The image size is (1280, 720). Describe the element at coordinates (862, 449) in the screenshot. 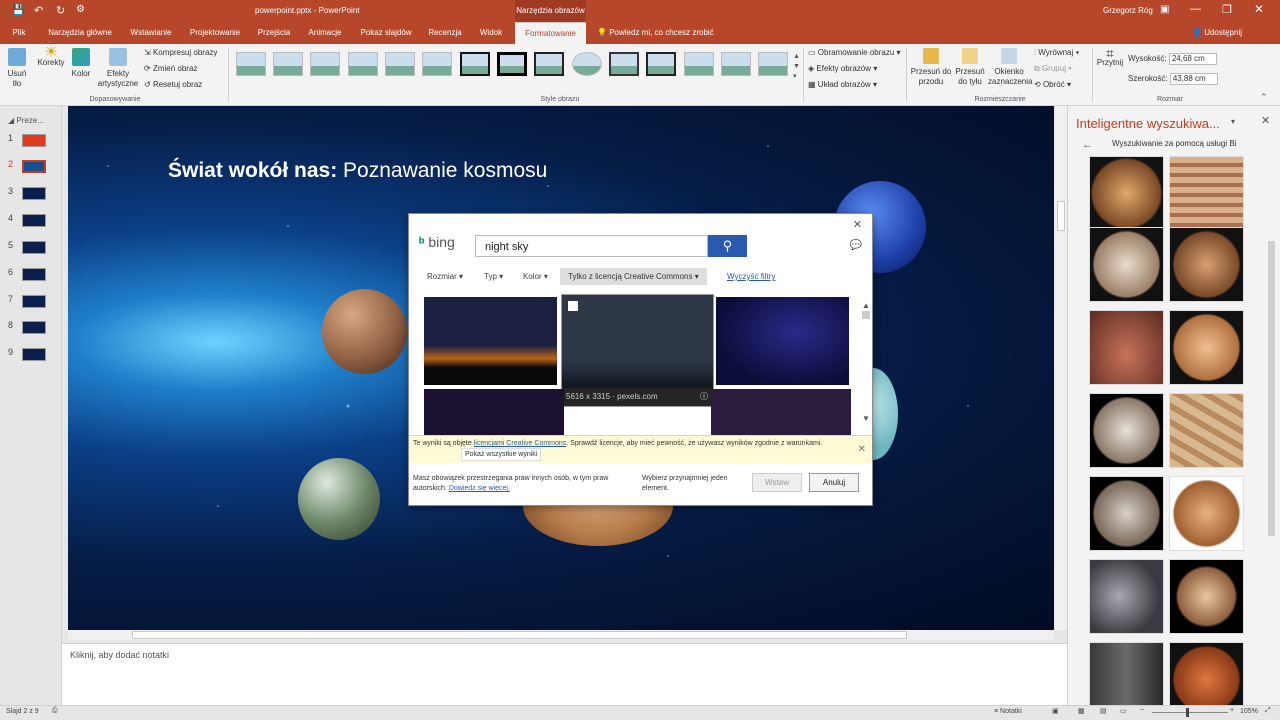

I see `notice-close-icon: ✕` at that location.